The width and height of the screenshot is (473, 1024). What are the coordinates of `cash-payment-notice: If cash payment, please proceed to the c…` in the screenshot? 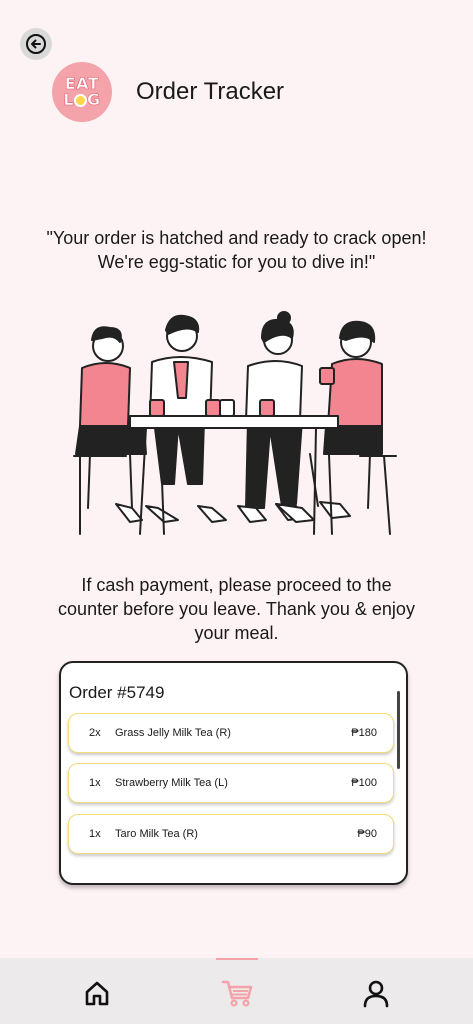 It's located at (236, 609).